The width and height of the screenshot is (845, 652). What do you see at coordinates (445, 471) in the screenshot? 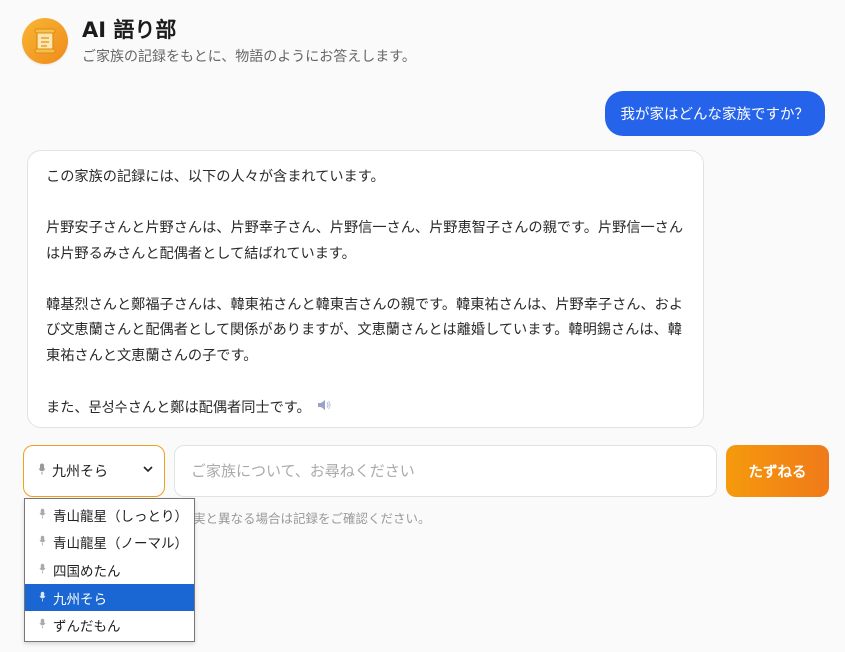
I see `question-input` at bounding box center [445, 471].